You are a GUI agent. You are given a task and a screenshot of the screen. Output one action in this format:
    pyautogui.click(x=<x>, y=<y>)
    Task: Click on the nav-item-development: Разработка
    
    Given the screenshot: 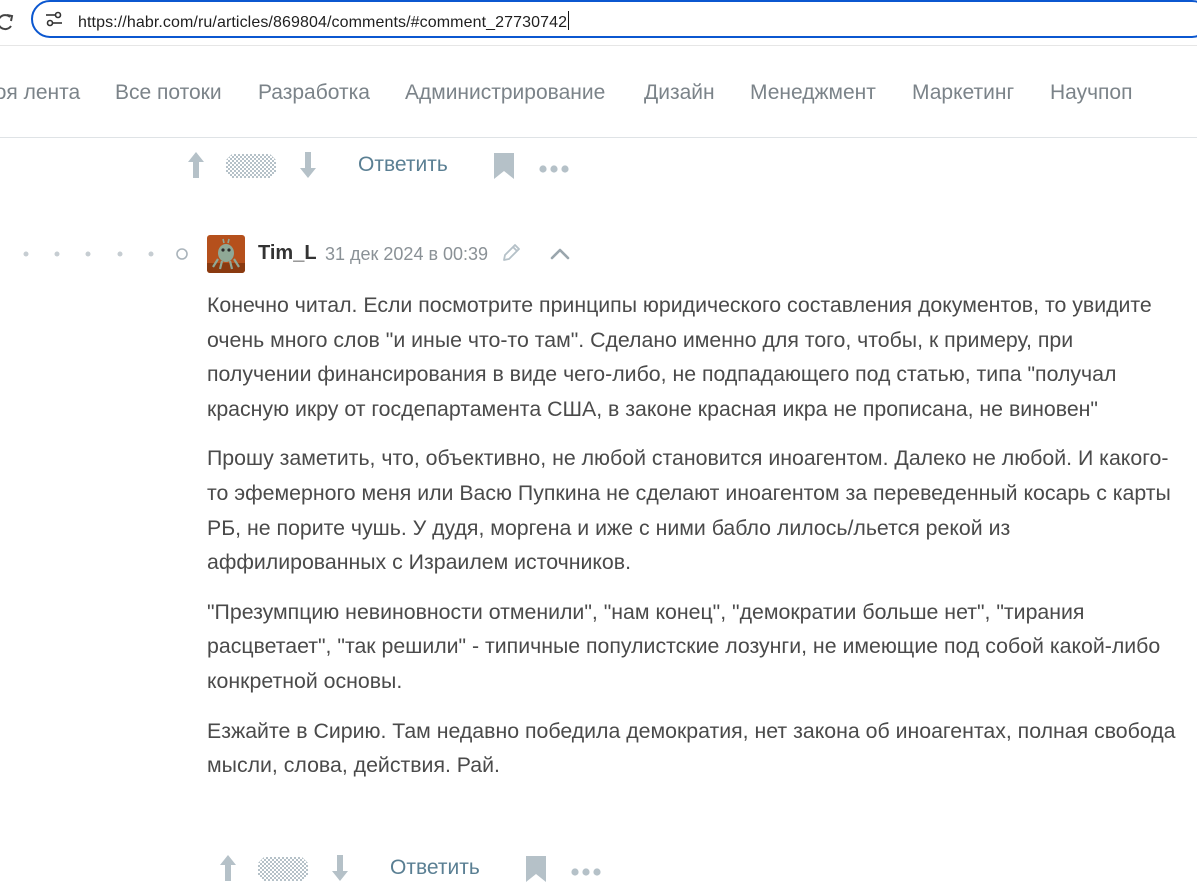 What is the action you would take?
    pyautogui.click(x=314, y=93)
    